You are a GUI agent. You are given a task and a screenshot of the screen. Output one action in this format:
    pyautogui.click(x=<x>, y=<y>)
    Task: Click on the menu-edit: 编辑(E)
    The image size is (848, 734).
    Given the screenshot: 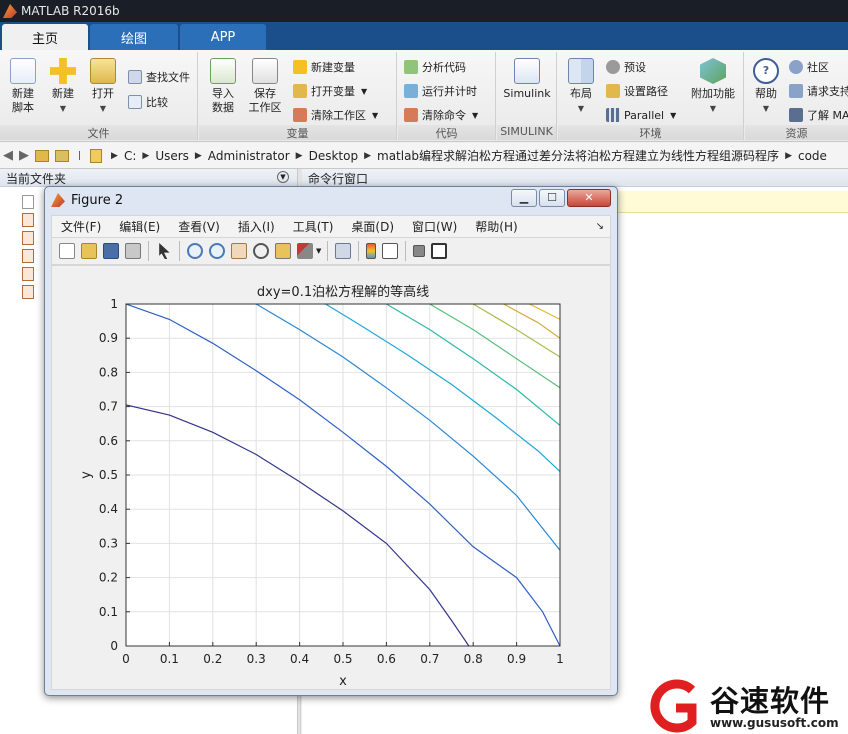 What is the action you would take?
    pyautogui.click(x=139, y=226)
    